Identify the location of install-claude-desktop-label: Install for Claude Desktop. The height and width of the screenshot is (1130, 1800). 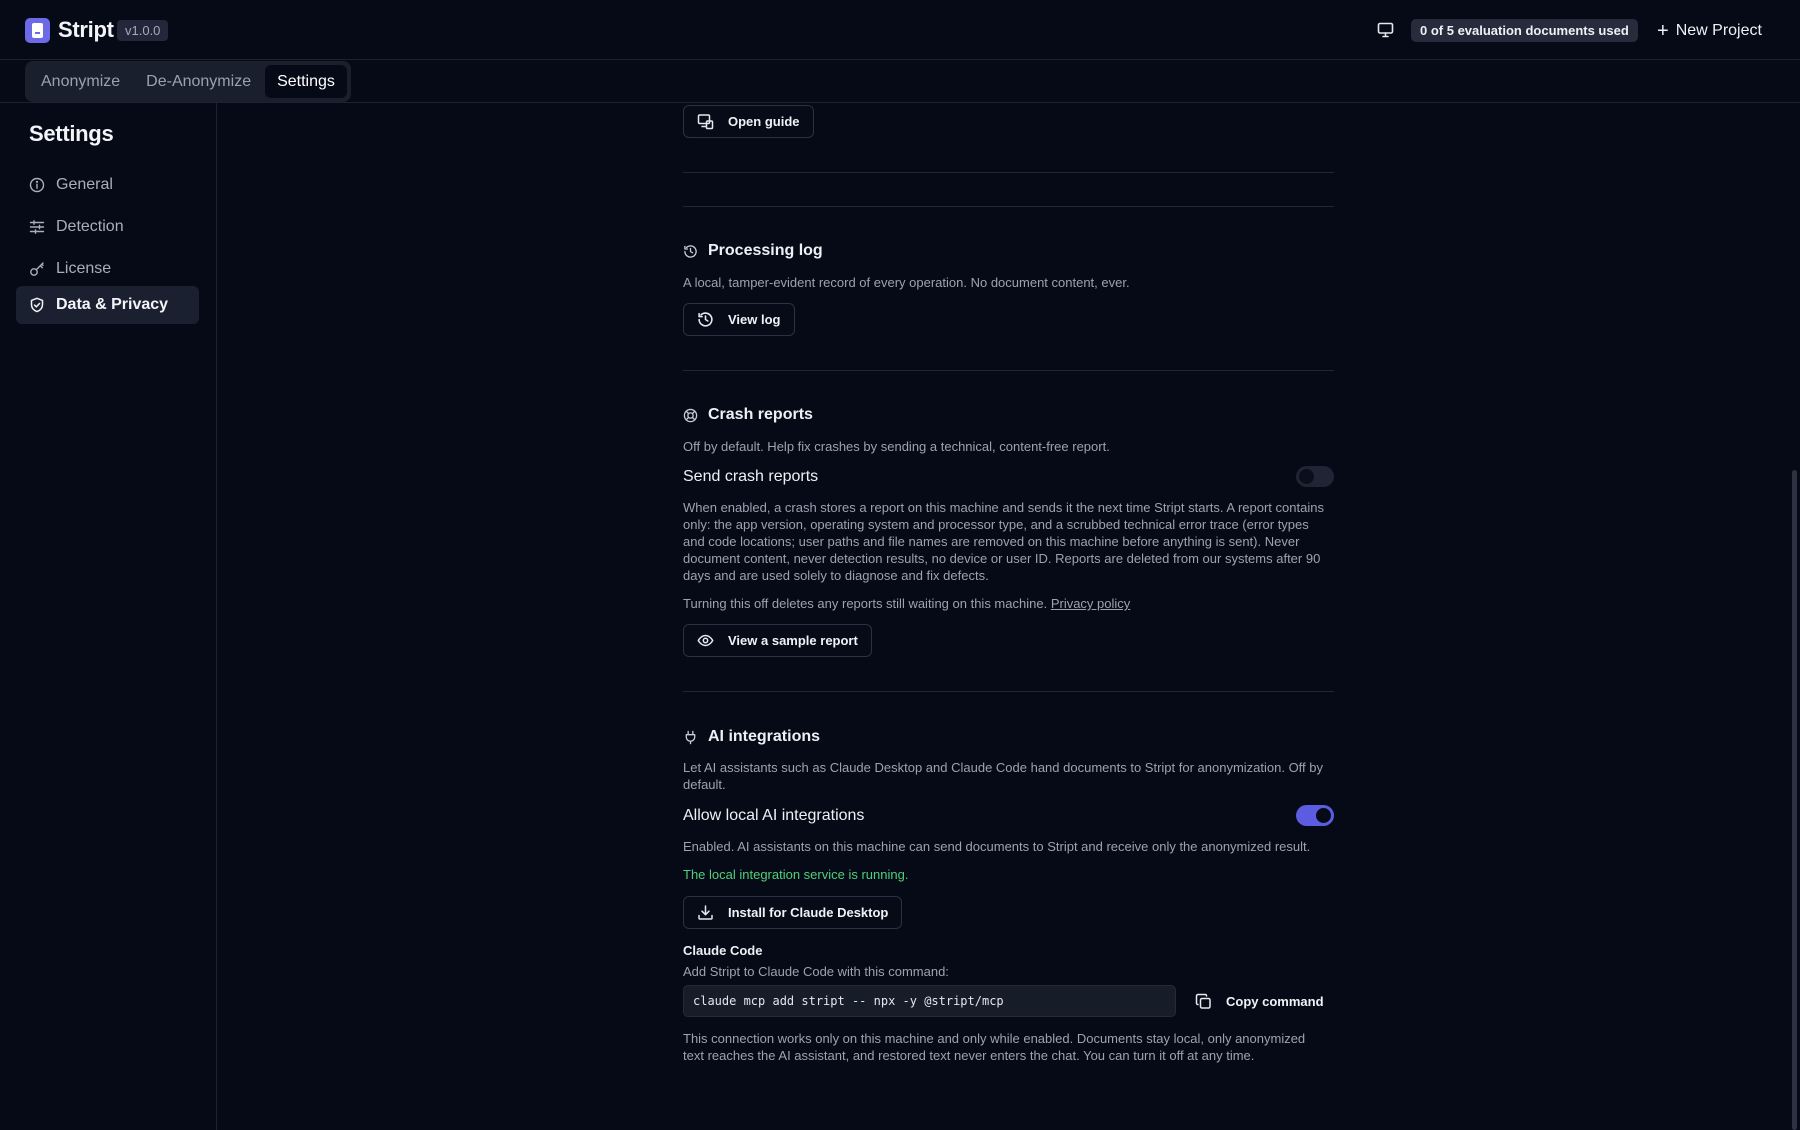
(808, 912).